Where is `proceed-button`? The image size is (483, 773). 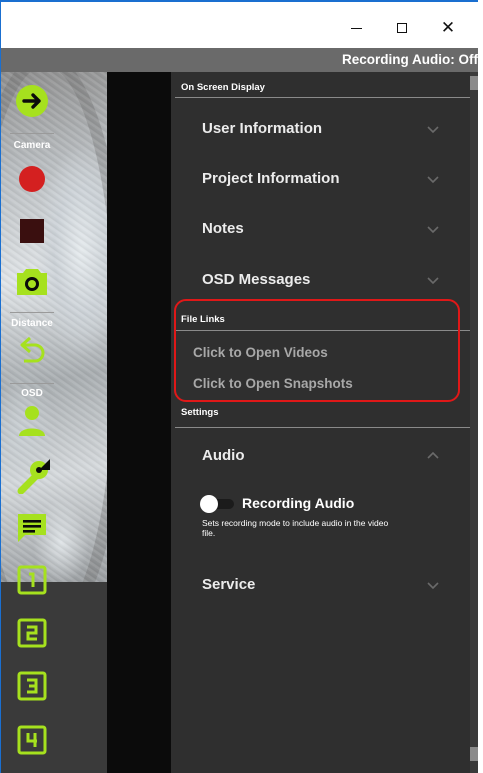
proceed-button is located at coordinates (32, 101).